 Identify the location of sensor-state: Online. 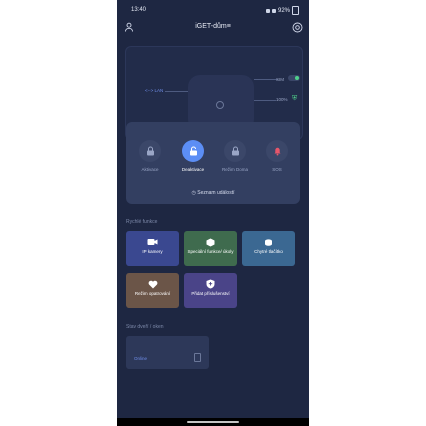
(141, 358).